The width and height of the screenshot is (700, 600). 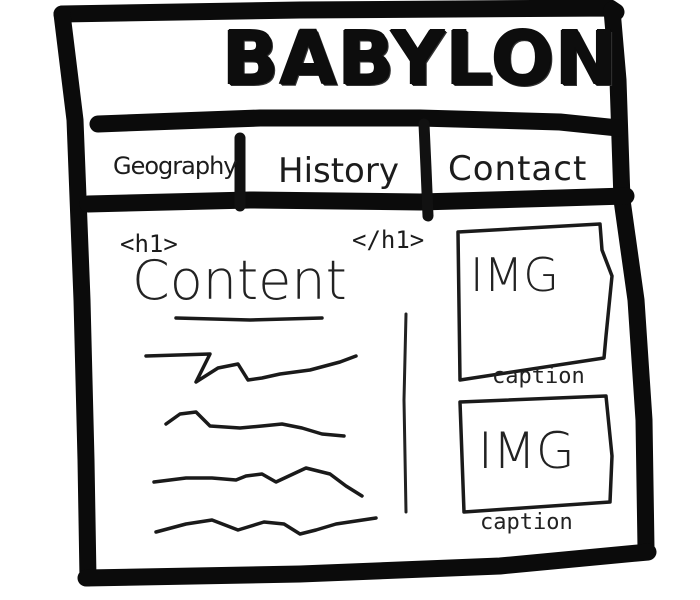 I want to click on content-heading: Content, so click(x=239, y=280).